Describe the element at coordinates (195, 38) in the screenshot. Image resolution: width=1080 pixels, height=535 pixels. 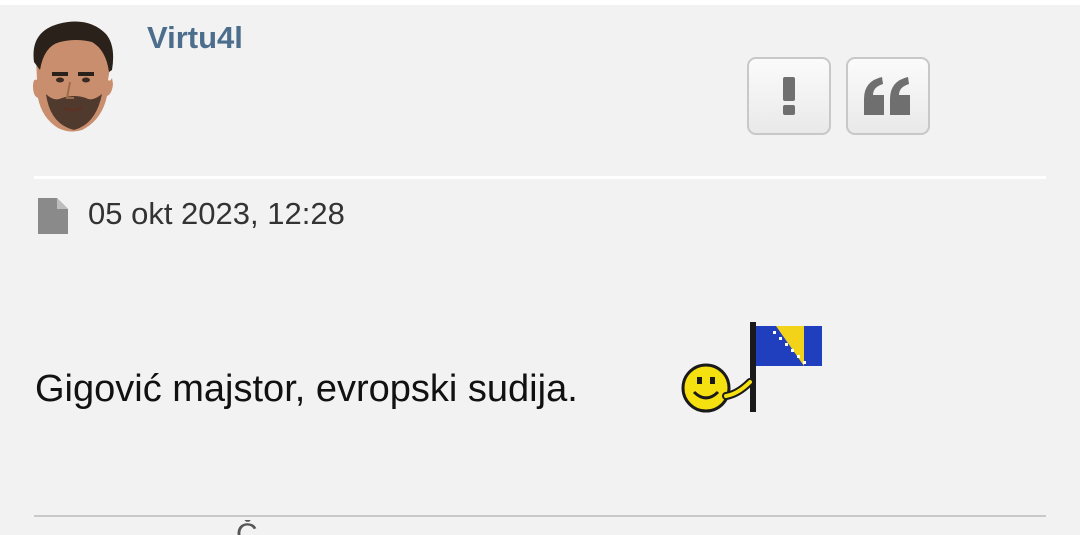
I see `post-author: Virtu4l` at that location.